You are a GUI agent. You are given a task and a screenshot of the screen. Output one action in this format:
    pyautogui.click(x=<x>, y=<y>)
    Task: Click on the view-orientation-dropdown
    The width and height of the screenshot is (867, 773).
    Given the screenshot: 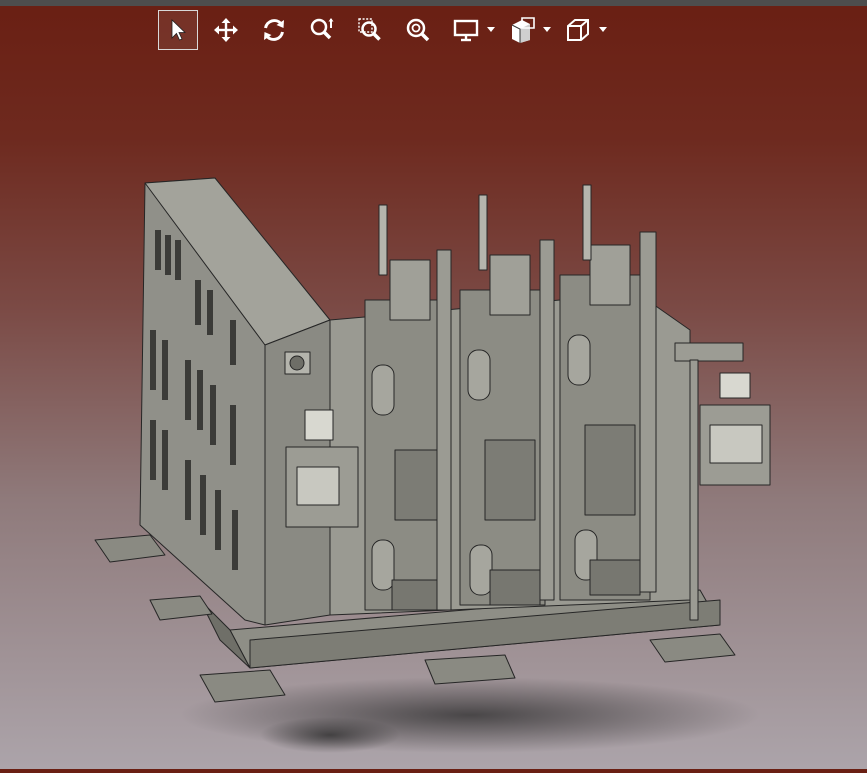 What is the action you would take?
    pyautogui.click(x=583, y=30)
    